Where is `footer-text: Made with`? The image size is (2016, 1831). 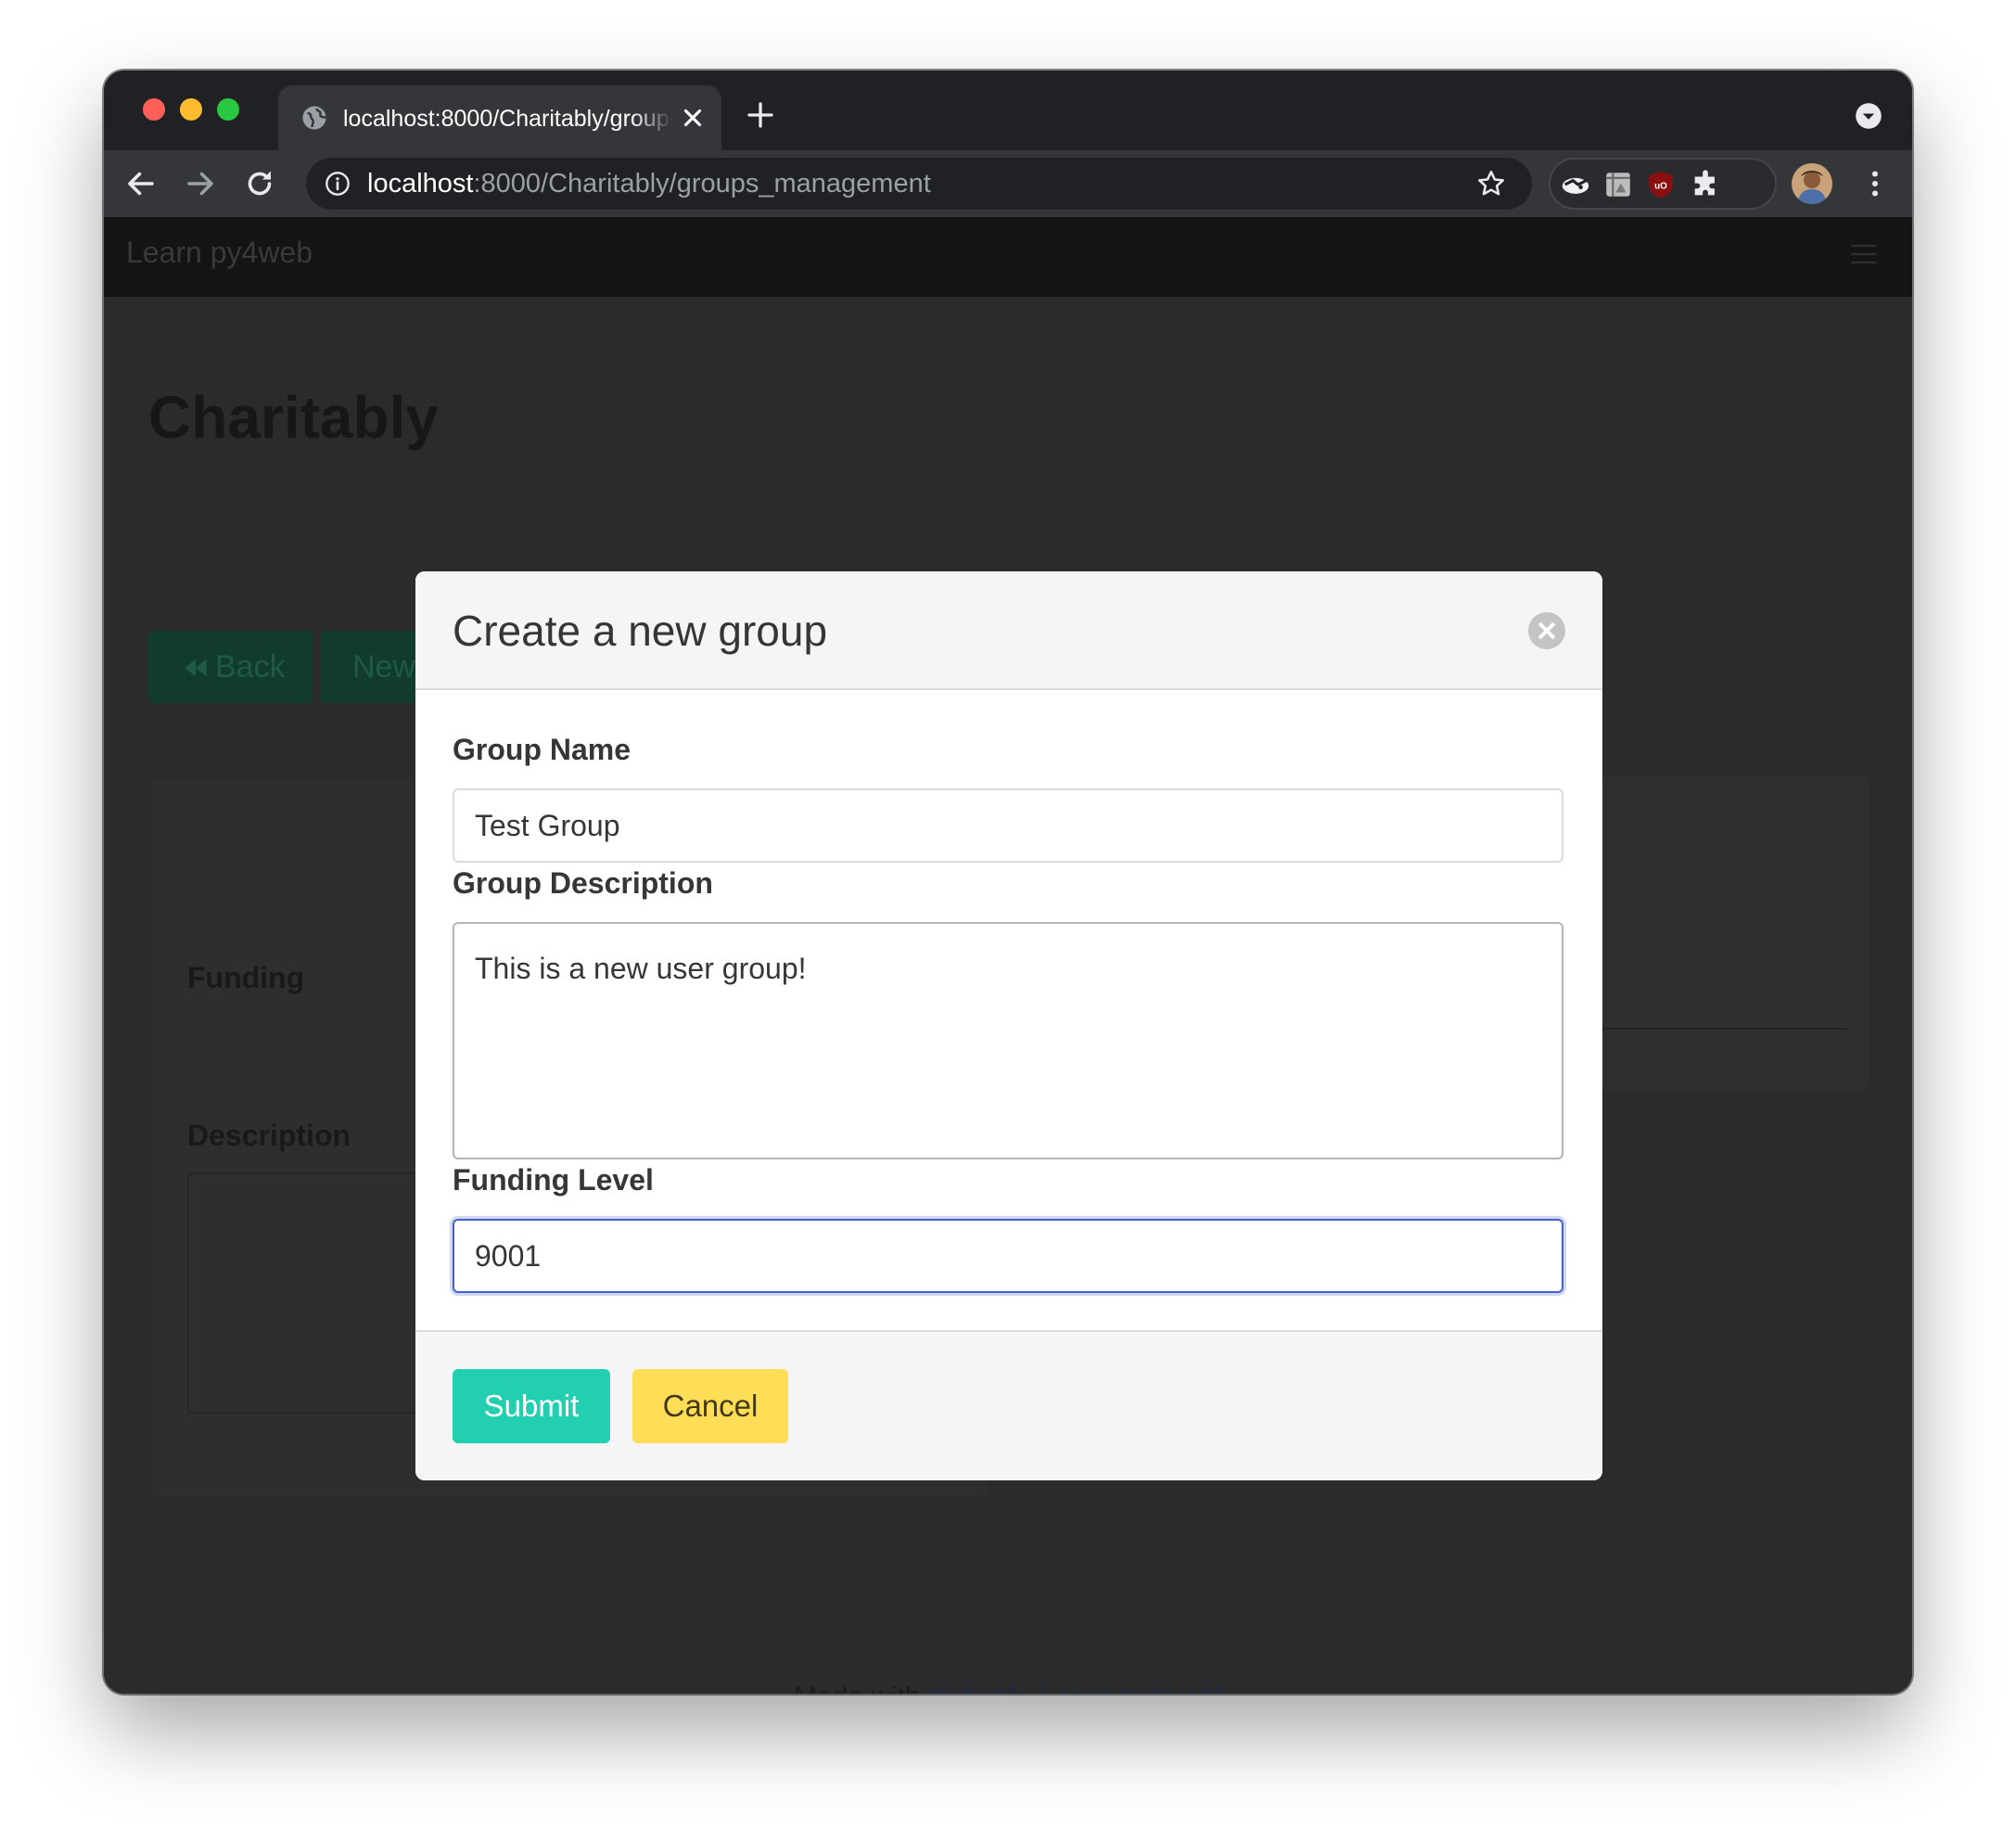
footer-text: Made with is located at coordinates (861, 1688).